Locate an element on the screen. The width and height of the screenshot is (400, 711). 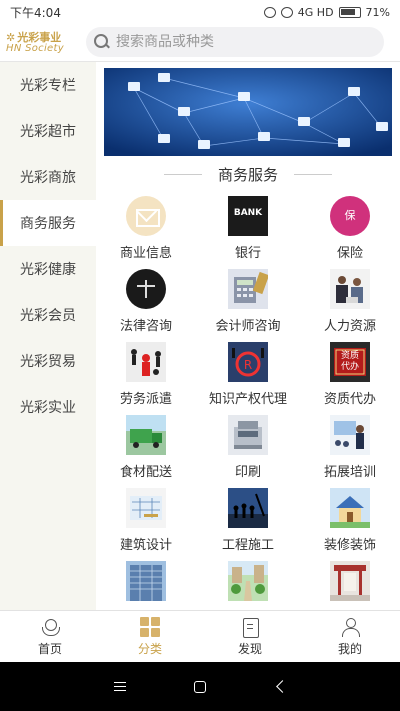
service-item: 商业信息 is located at coordinates (146, 230).